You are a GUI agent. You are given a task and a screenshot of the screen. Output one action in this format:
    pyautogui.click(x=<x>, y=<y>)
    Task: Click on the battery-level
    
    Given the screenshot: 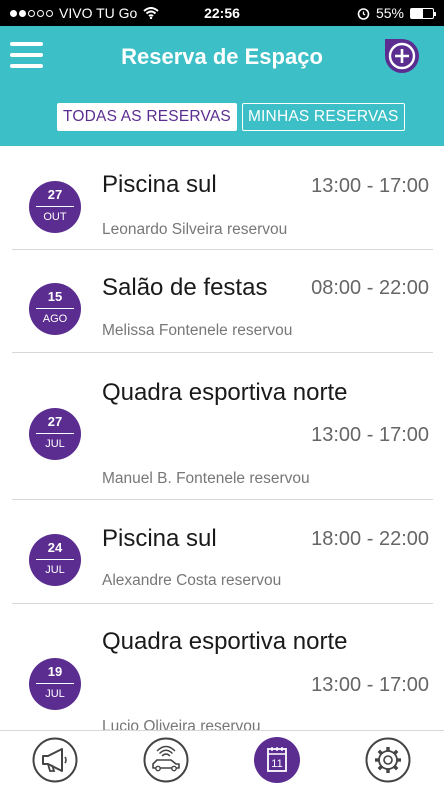 What is the action you would take?
    pyautogui.click(x=417, y=13)
    